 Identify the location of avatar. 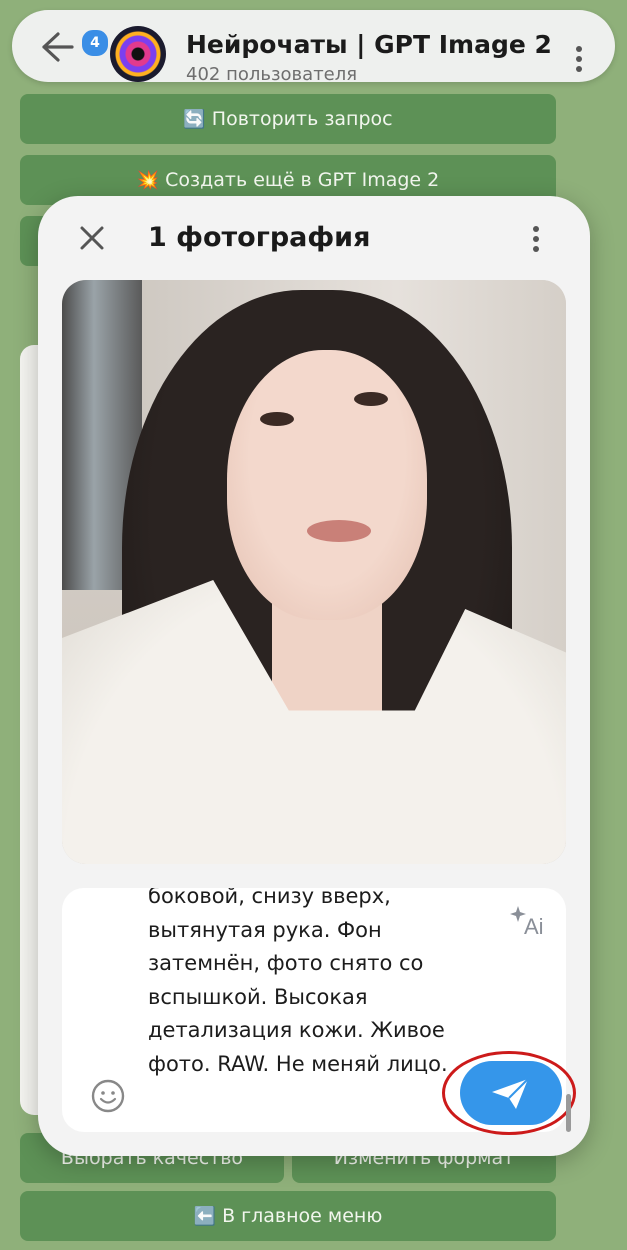
(138, 54).